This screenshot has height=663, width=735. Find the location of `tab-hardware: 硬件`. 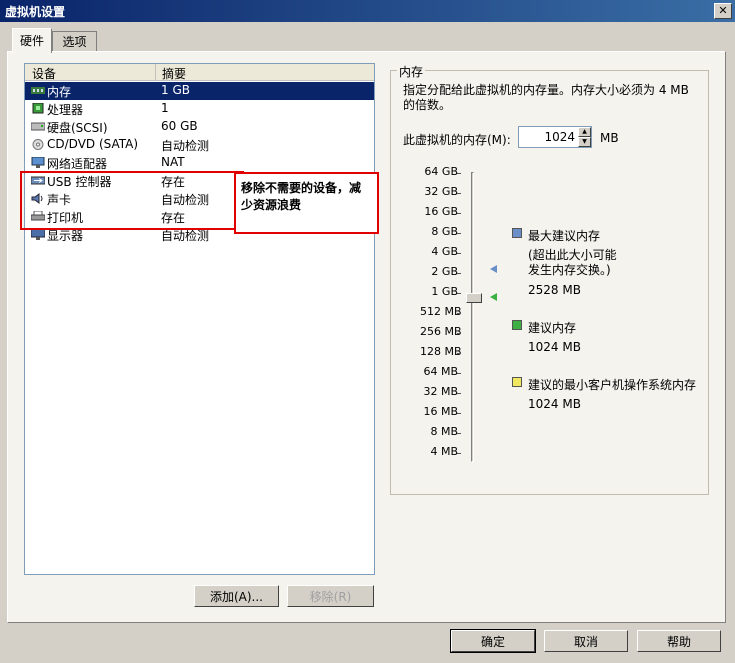

tab-hardware: 硬件 is located at coordinates (32, 40).